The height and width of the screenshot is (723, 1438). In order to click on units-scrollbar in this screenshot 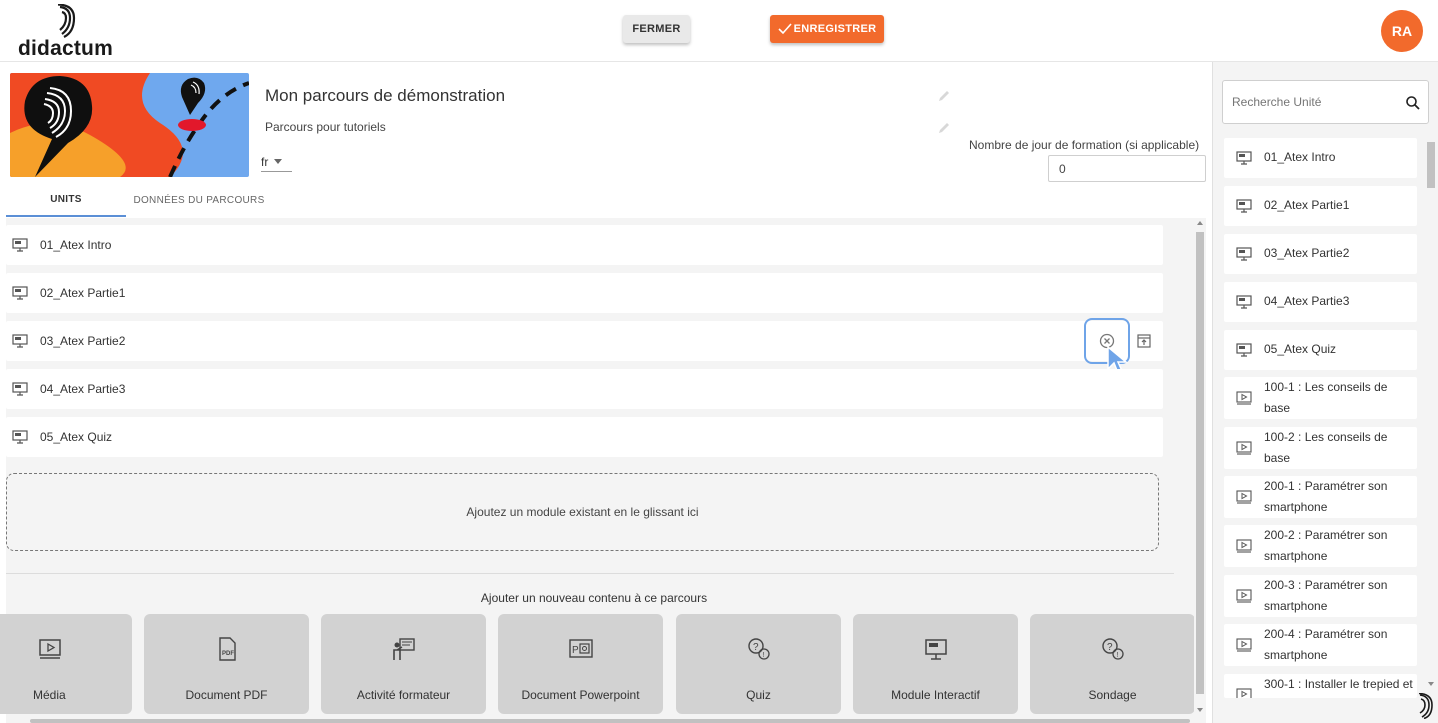, I will do `click(1200, 470)`.